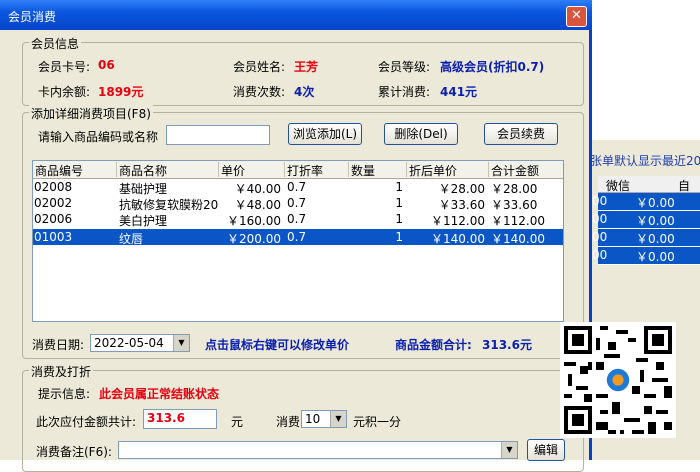  Describe the element at coordinates (64, 67) in the screenshot. I see `card-label: 会员卡号:` at that location.